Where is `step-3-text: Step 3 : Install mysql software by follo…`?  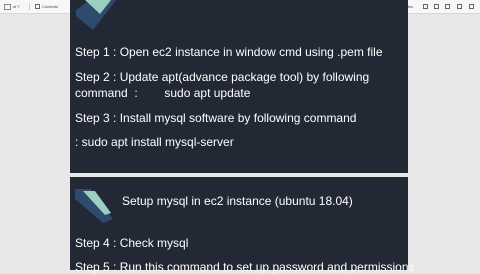
step-3-text: Step 3 : Install mysql software by follo… is located at coordinates (216, 118).